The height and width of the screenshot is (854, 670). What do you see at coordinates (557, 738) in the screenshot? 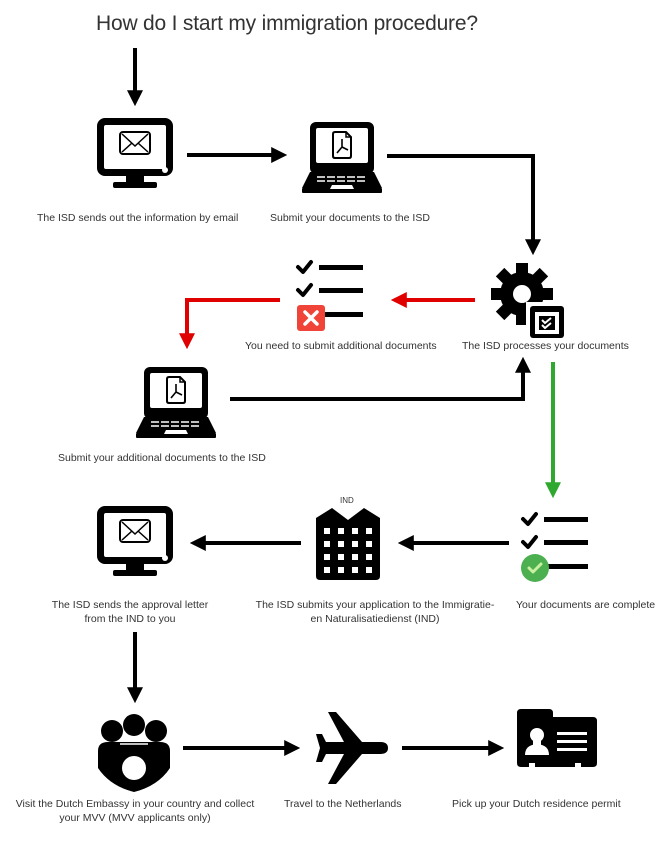
I see `id-card-icon` at bounding box center [557, 738].